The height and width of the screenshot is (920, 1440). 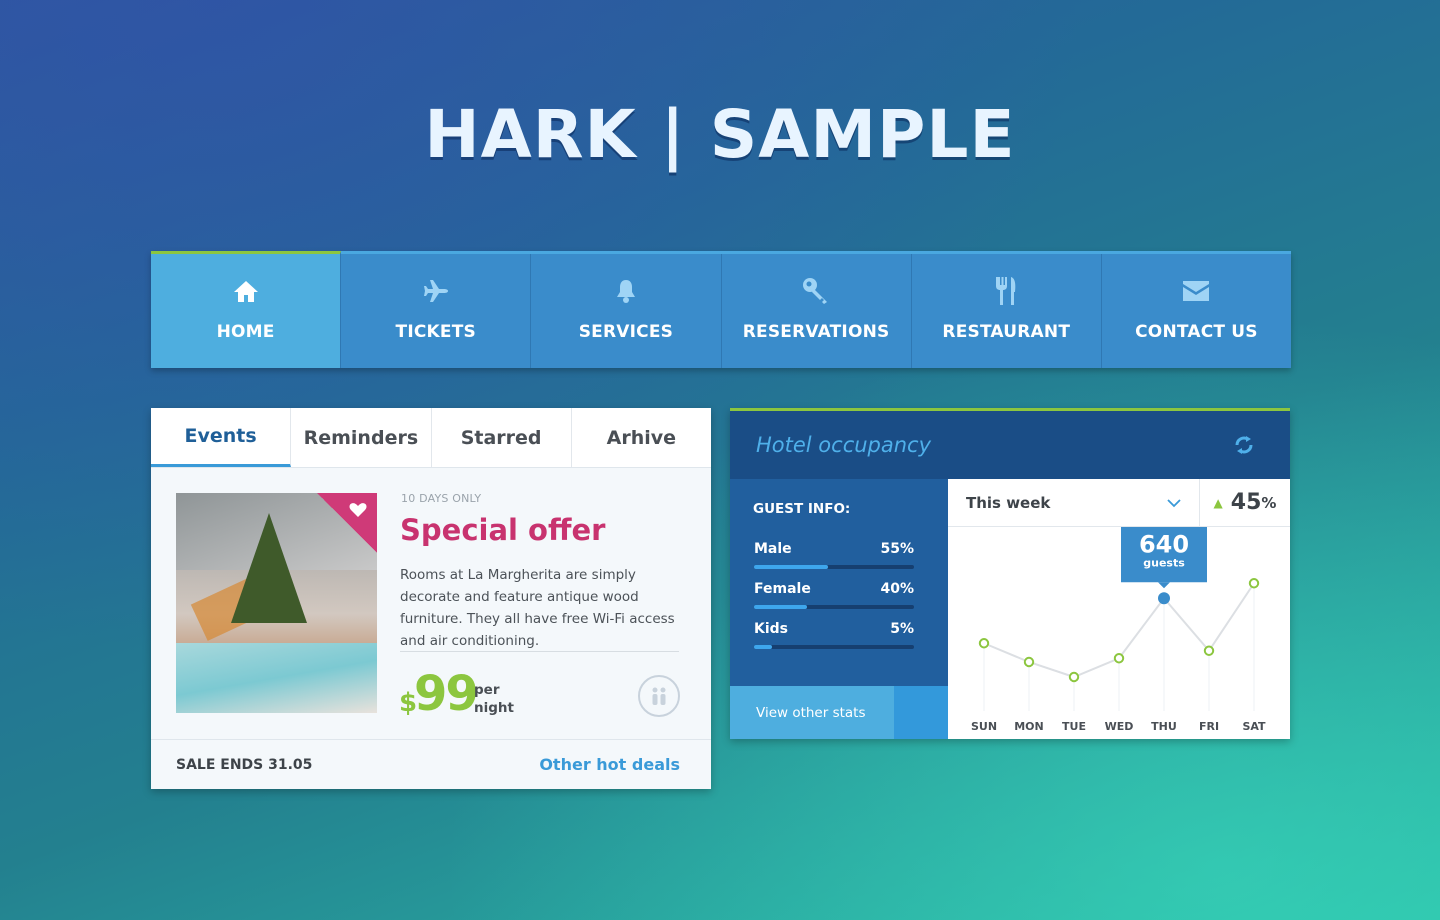 I want to click on chart-tooltip-label: guests, so click(x=1164, y=562).